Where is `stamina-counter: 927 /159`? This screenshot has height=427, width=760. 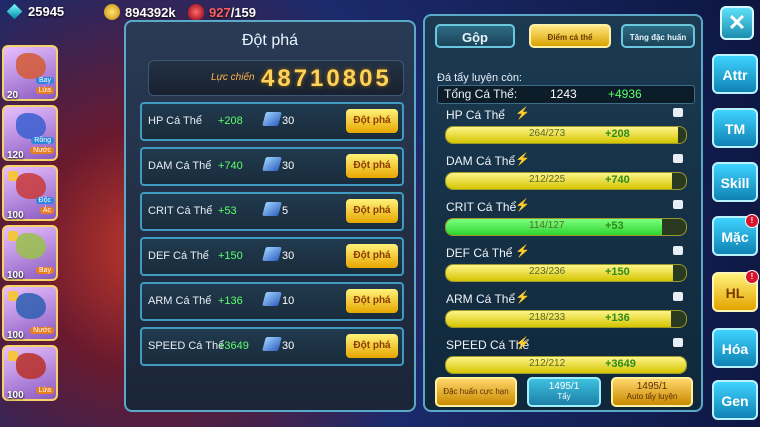
stamina-counter: 927 /159 is located at coordinates (222, 12).